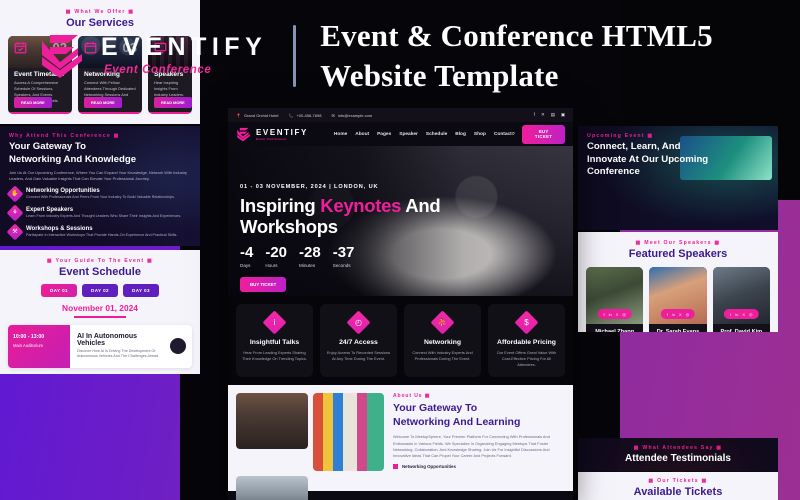  I want to click on countdown-hours-value: -20, so click(276, 253).